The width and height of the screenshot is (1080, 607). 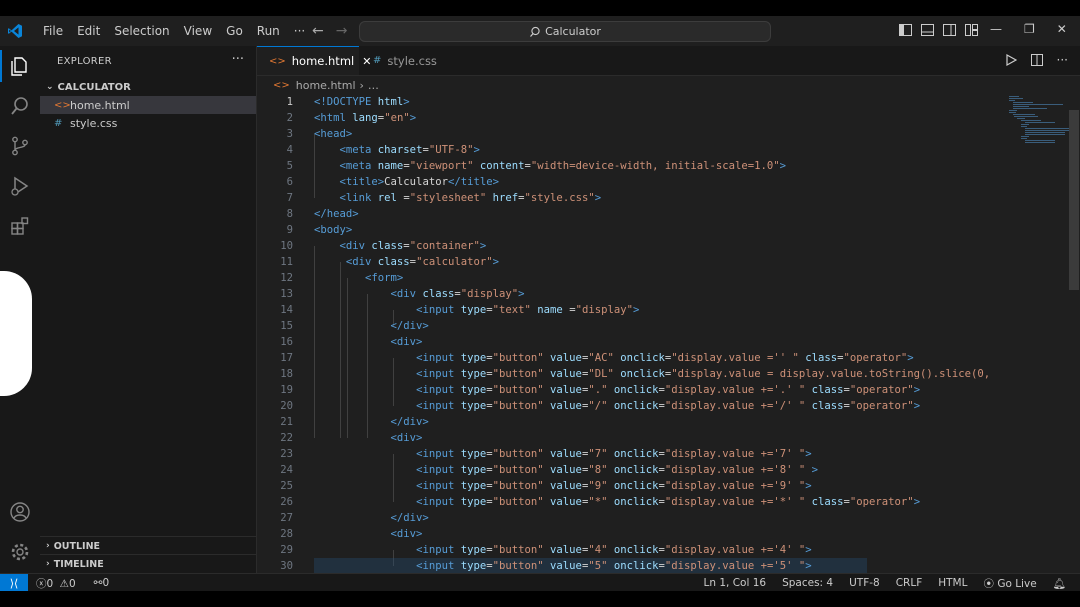 What do you see at coordinates (20, 552) in the screenshot?
I see `settings-gear-icon` at bounding box center [20, 552].